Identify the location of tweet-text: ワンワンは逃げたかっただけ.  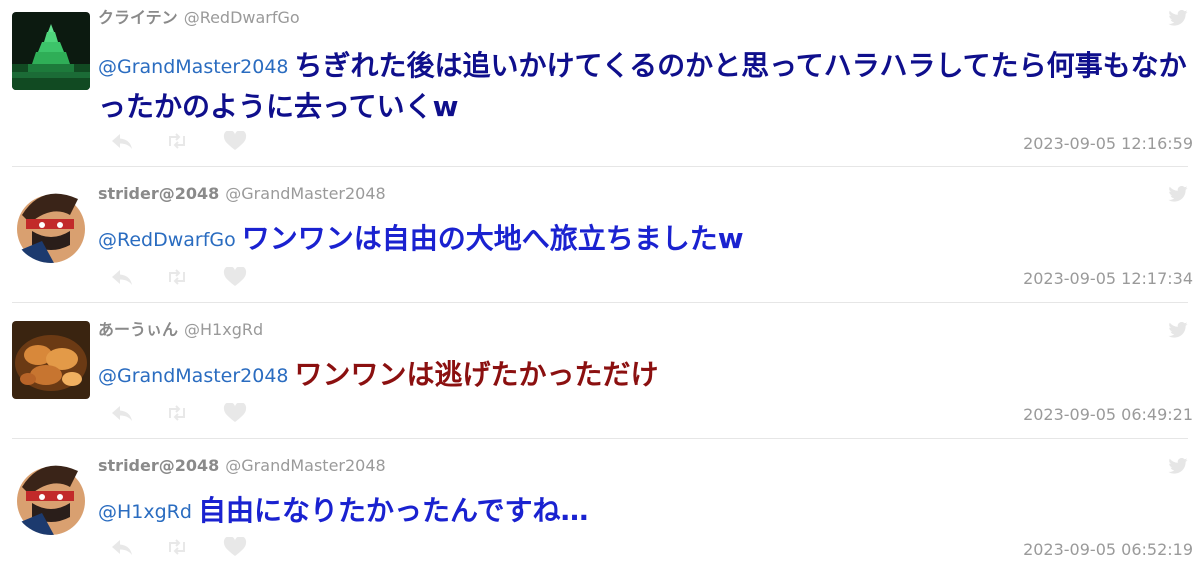
(476, 374).